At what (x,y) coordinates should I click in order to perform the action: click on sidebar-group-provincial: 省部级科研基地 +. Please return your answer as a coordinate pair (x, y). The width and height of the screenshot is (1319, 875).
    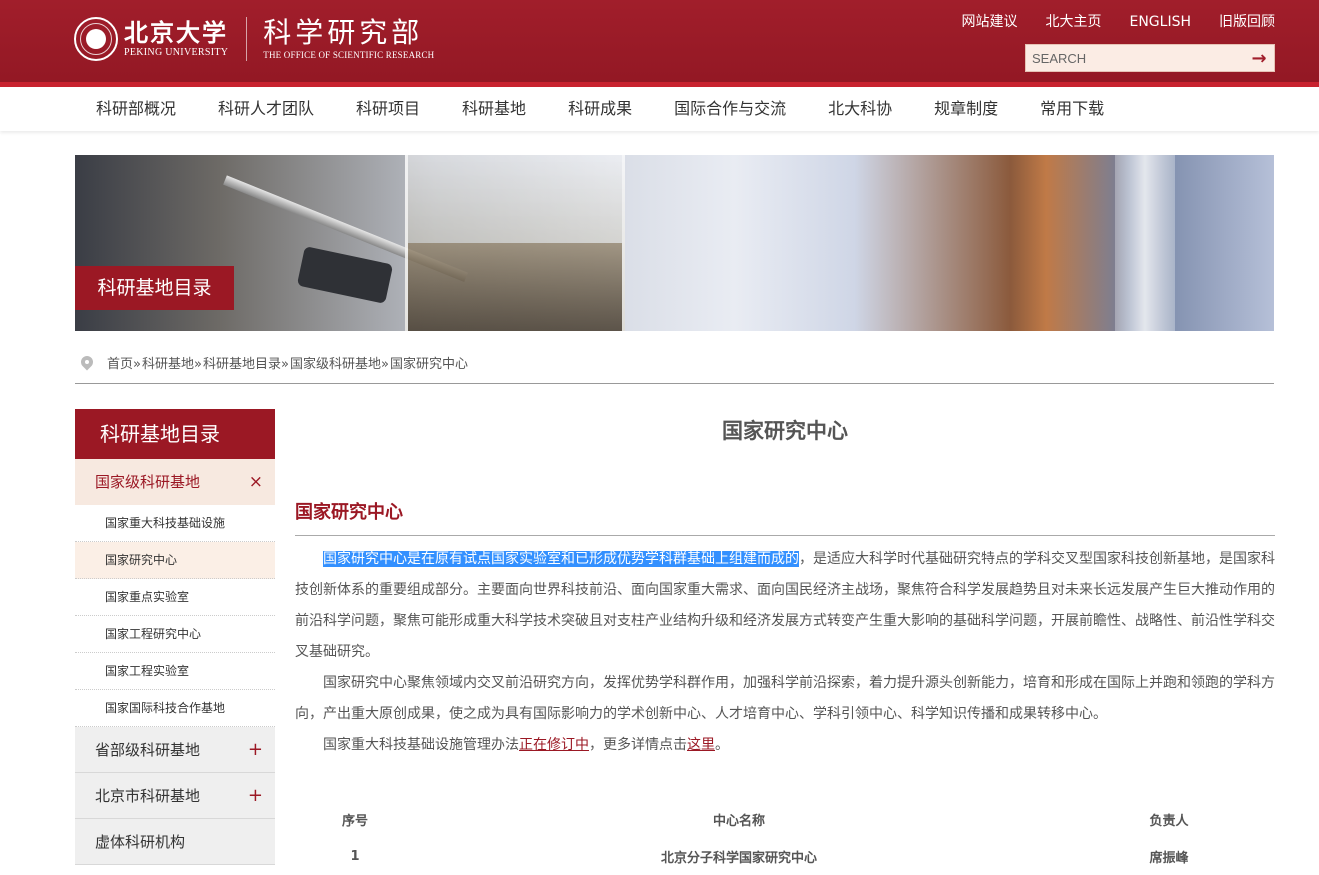
    Looking at the image, I should click on (175, 750).